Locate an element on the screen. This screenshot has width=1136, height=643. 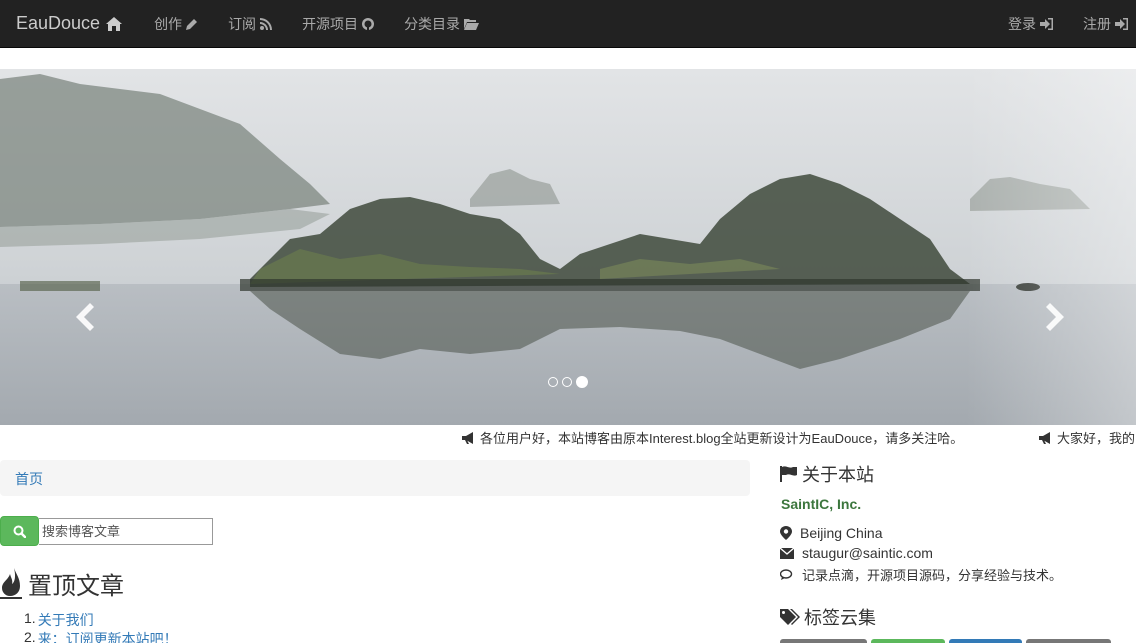
nav-item-open-source: 开源项目 is located at coordinates (338, 24).